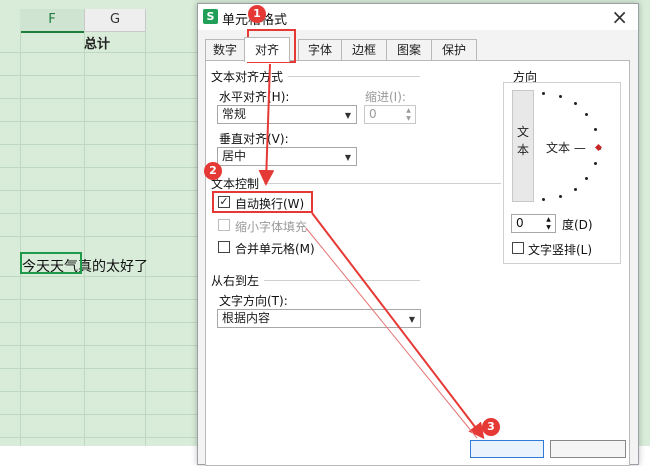 The height and width of the screenshot is (466, 650). What do you see at coordinates (213, 171) in the screenshot?
I see `step-badge-2: 2` at bounding box center [213, 171].